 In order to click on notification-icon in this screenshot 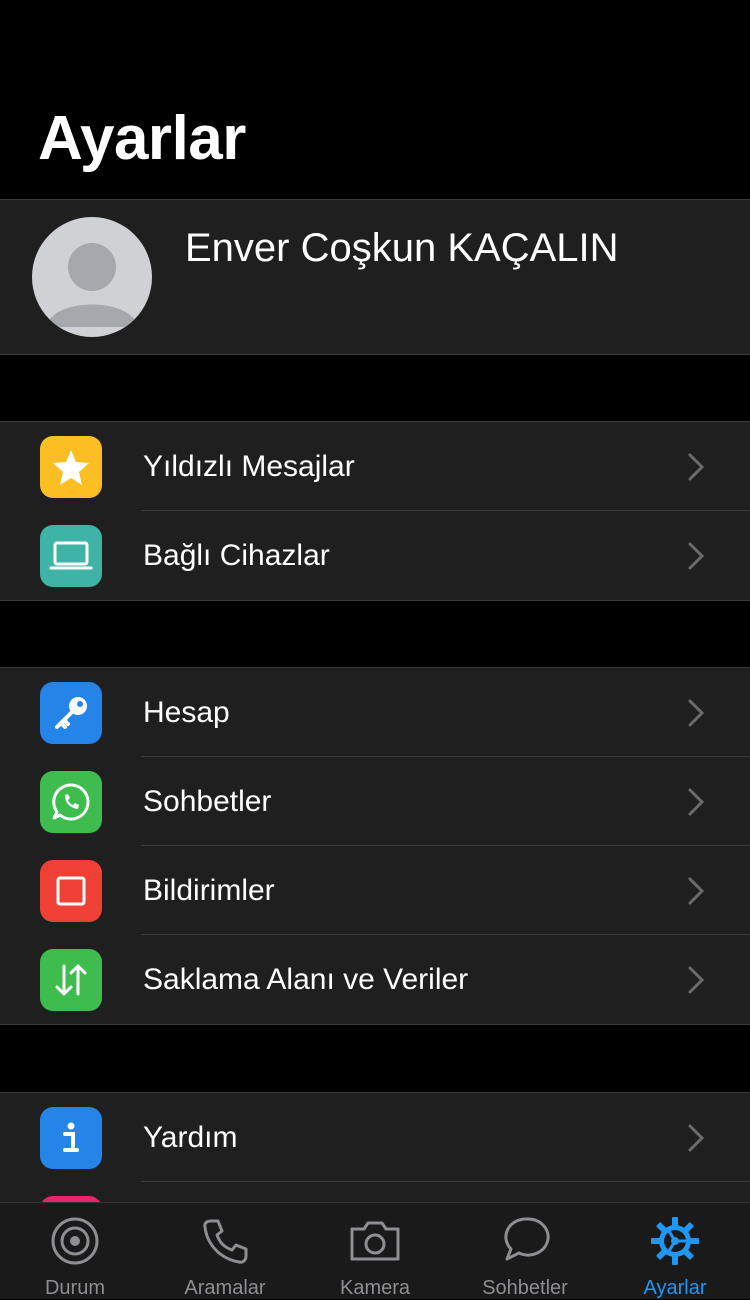, I will do `click(71, 891)`.